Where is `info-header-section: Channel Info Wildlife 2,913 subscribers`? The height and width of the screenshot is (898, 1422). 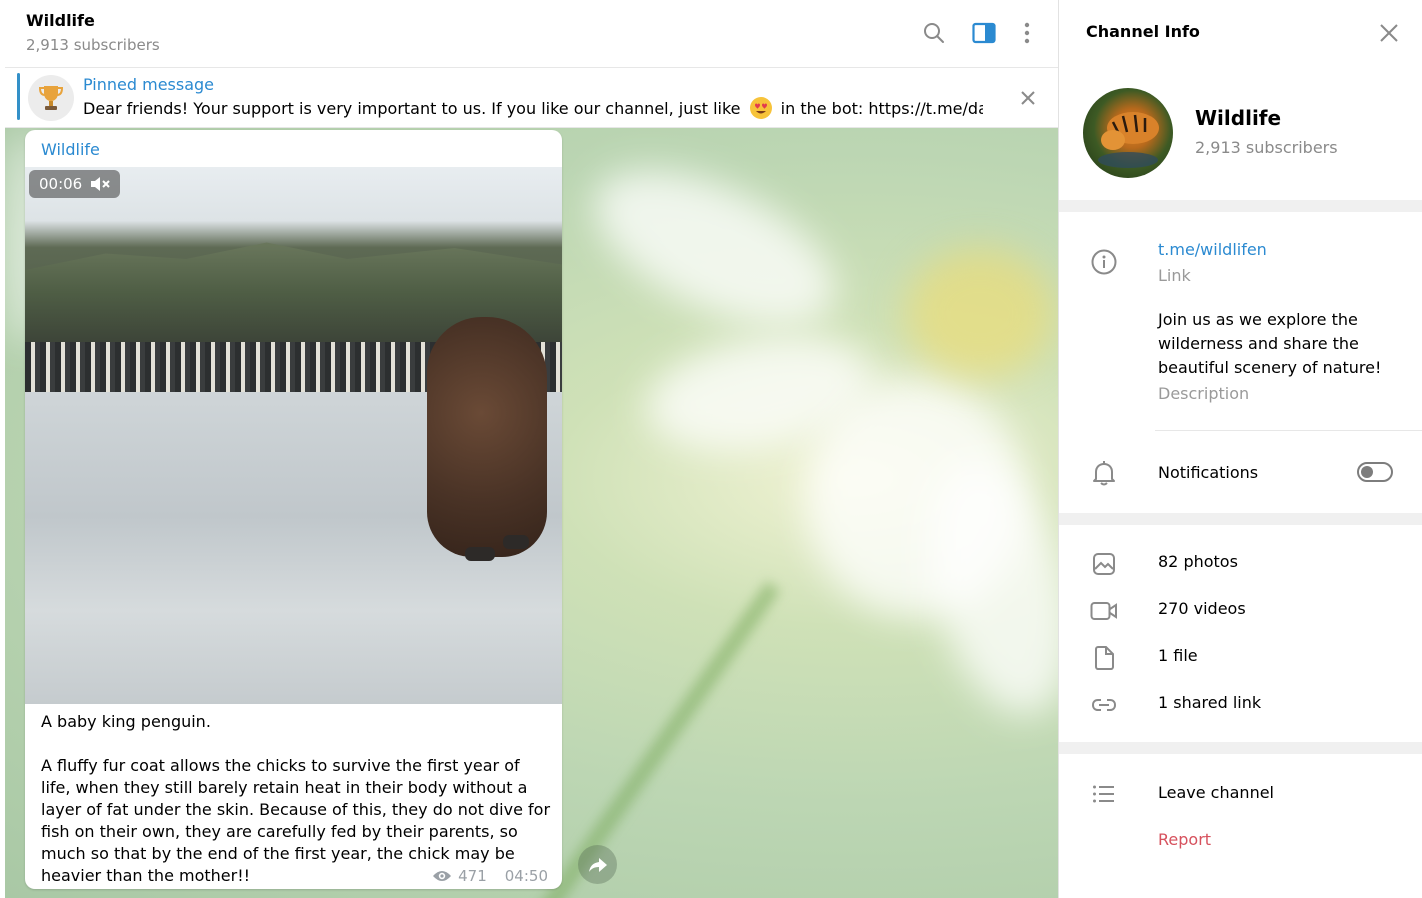
info-header-section: Channel Info Wildlife 2,913 subscribers is located at coordinates (1240, 100).